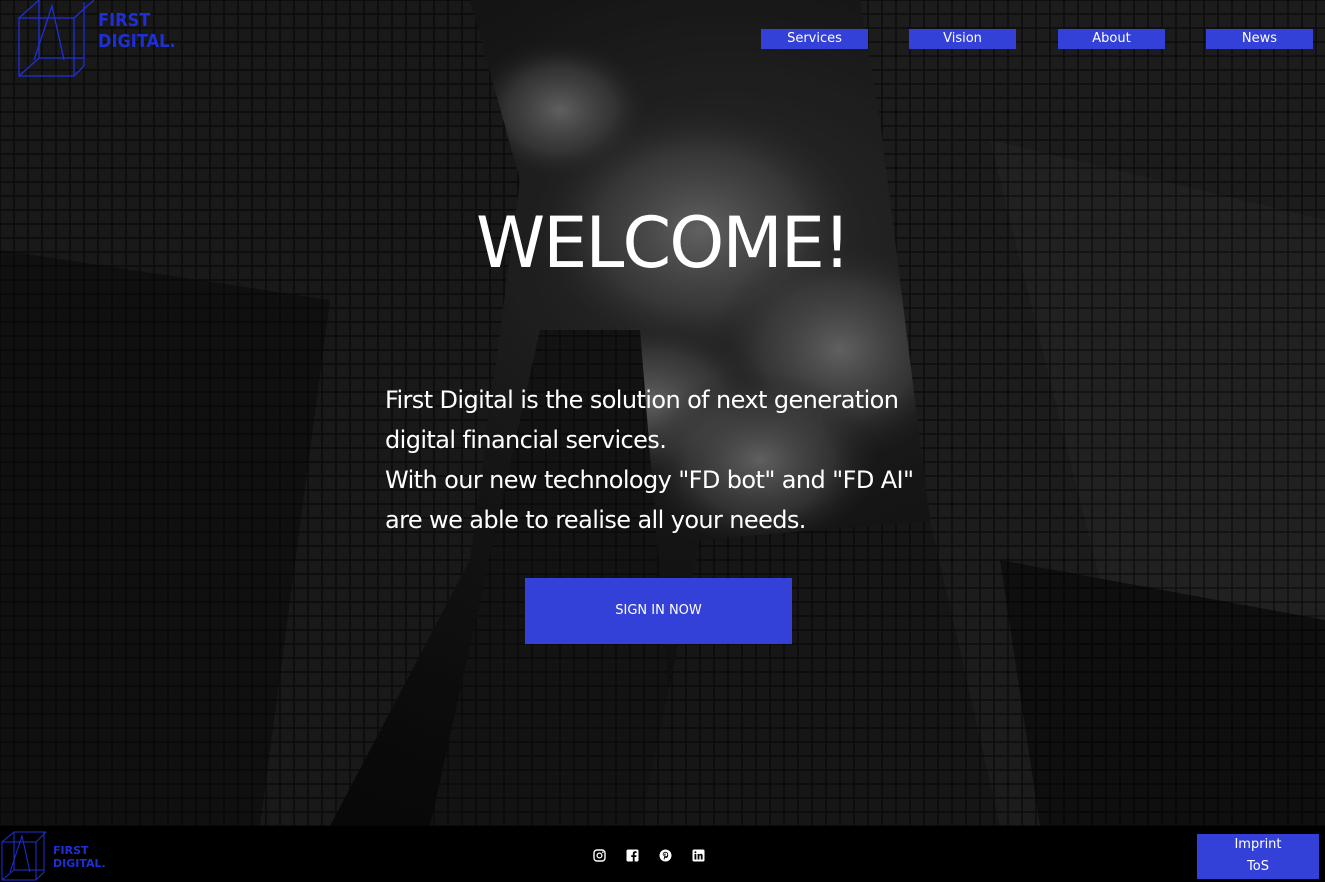  I want to click on pinterest-icon, so click(665, 855).